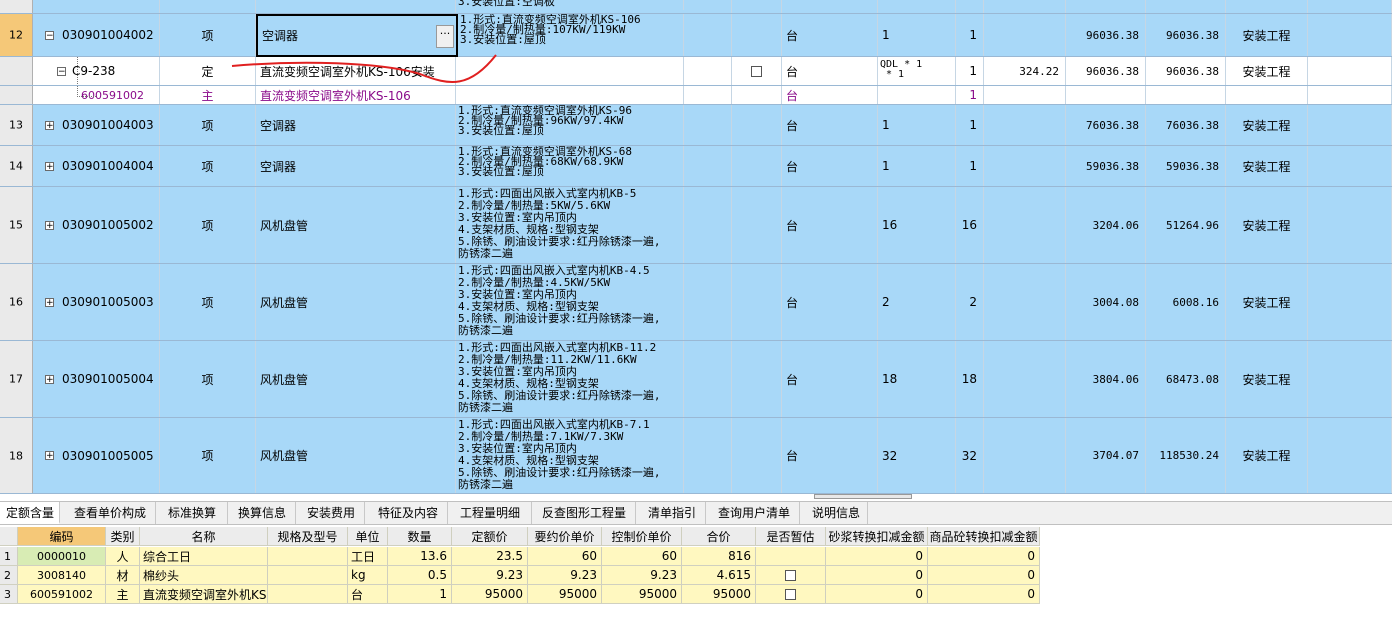 The height and width of the screenshot is (628, 1392). Describe the element at coordinates (420, 536) in the screenshot. I see `column-header-quantity: 数量` at that location.